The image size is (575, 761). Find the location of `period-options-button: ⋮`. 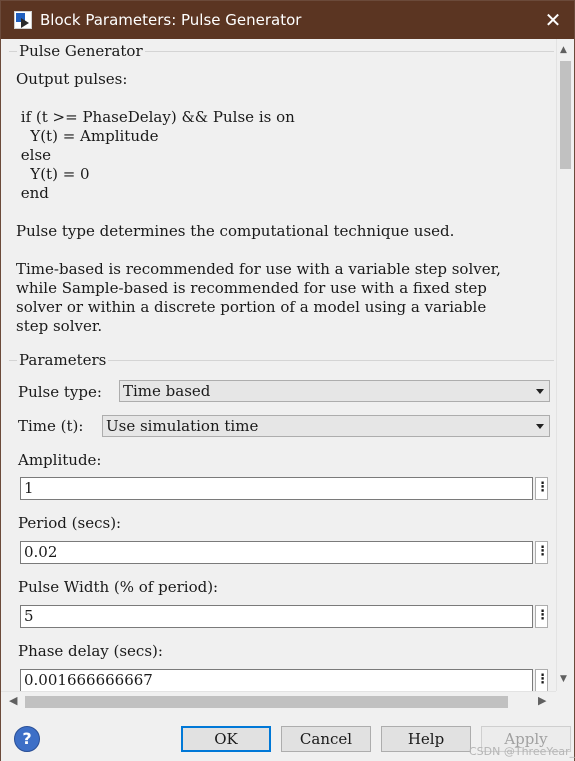

period-options-button: ⋮ is located at coordinates (542, 552).